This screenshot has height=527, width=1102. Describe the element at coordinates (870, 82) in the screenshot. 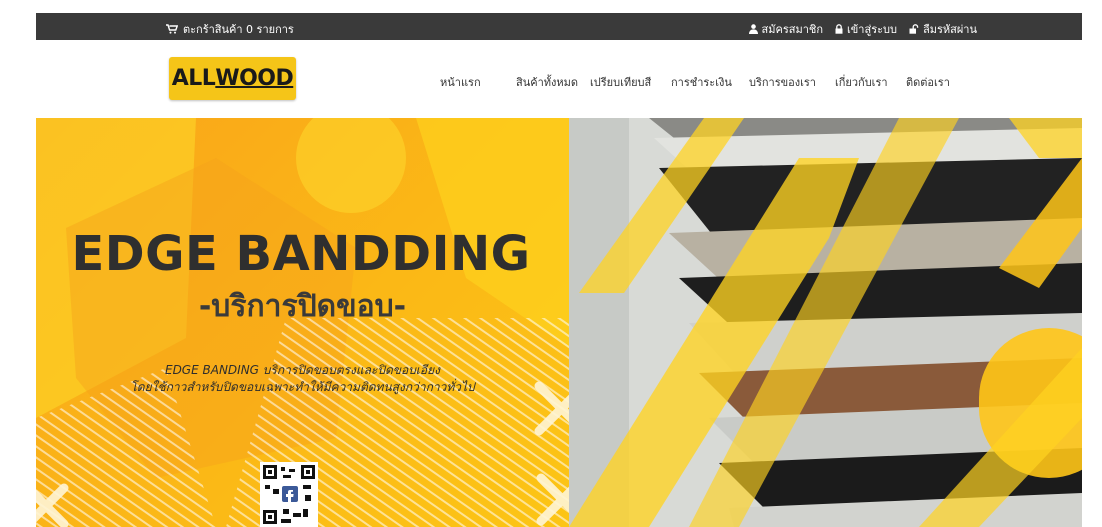

I see `nav-item-about: เกี่ยวกับเรา` at that location.